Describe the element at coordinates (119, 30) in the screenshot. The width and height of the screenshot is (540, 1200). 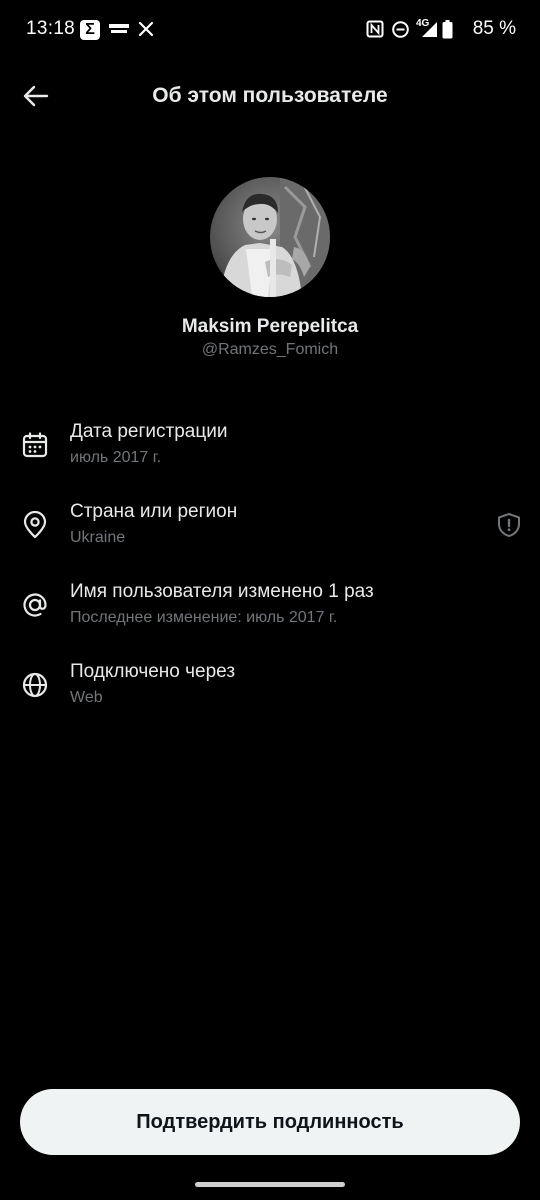
I see `royal-match-icon` at that location.